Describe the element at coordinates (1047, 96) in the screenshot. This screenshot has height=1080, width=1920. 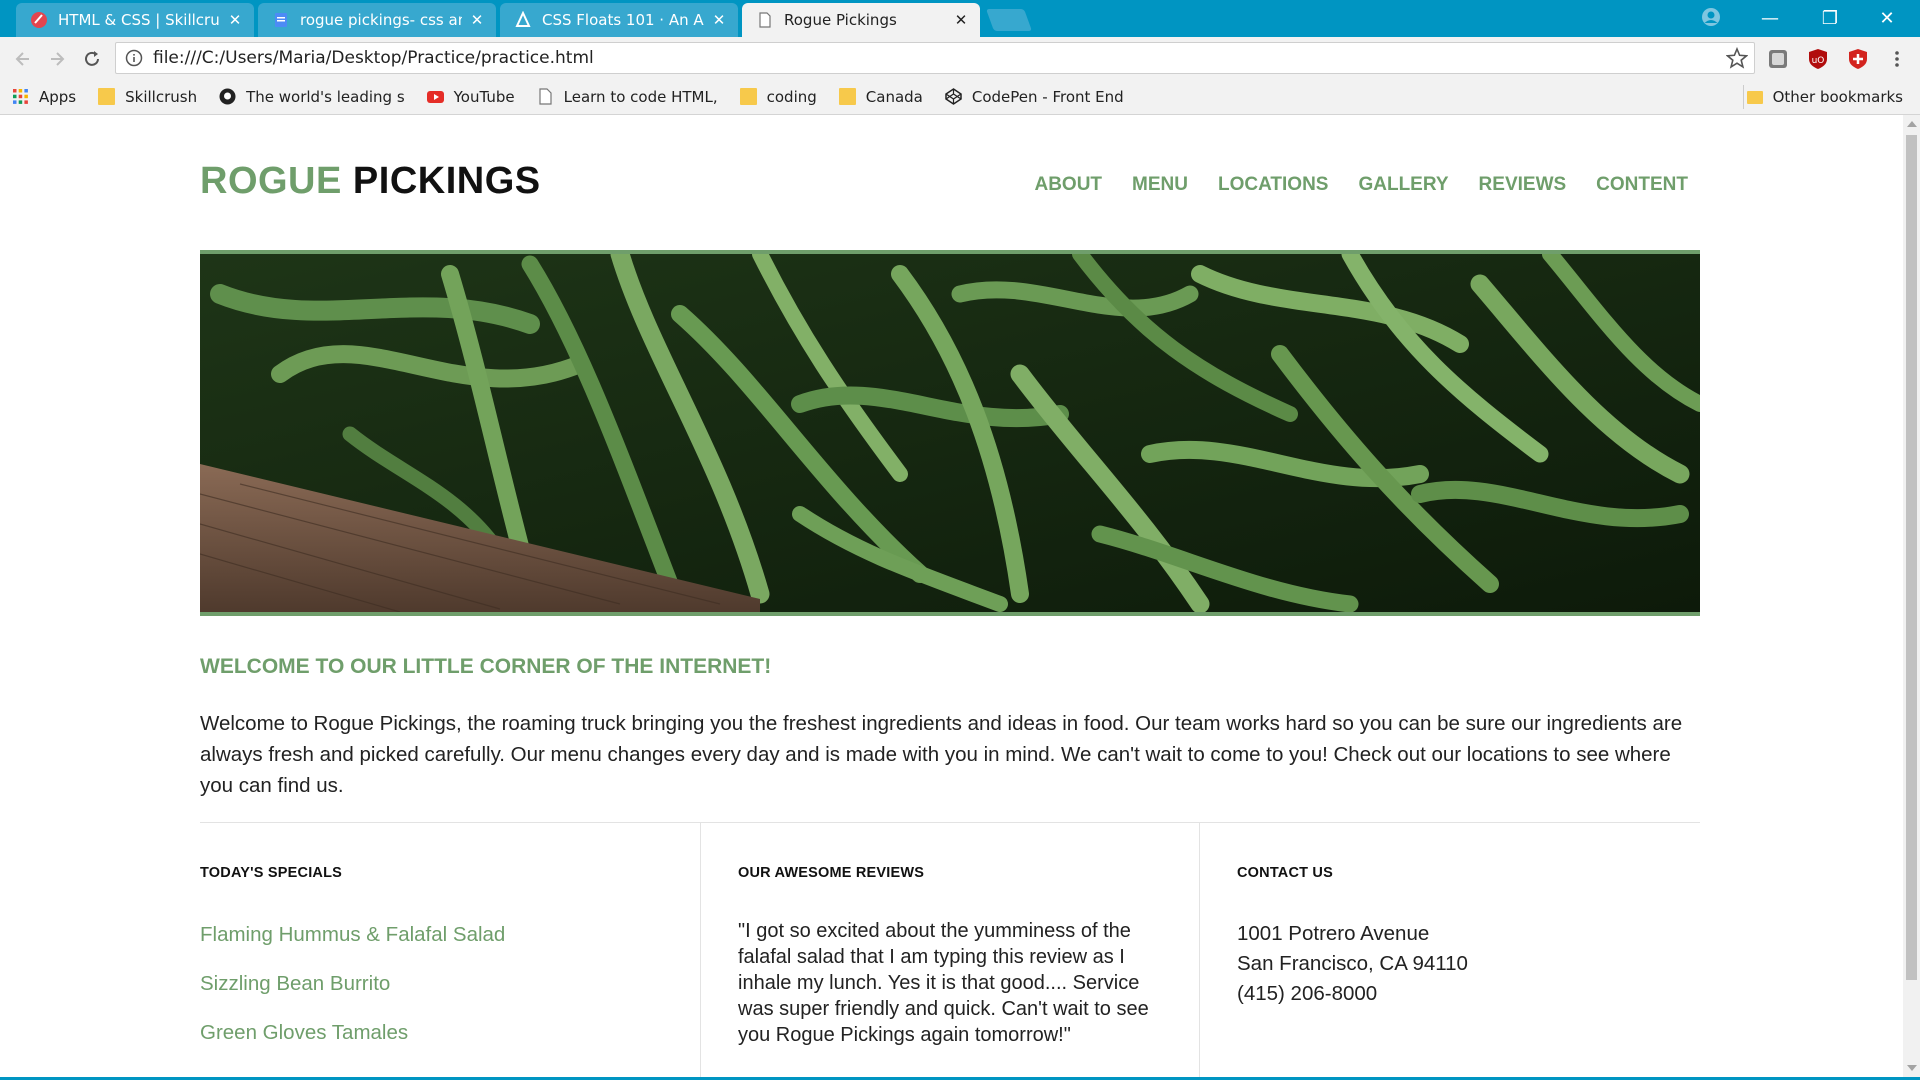
I see `bookmark-label: CodePen - Front End` at that location.